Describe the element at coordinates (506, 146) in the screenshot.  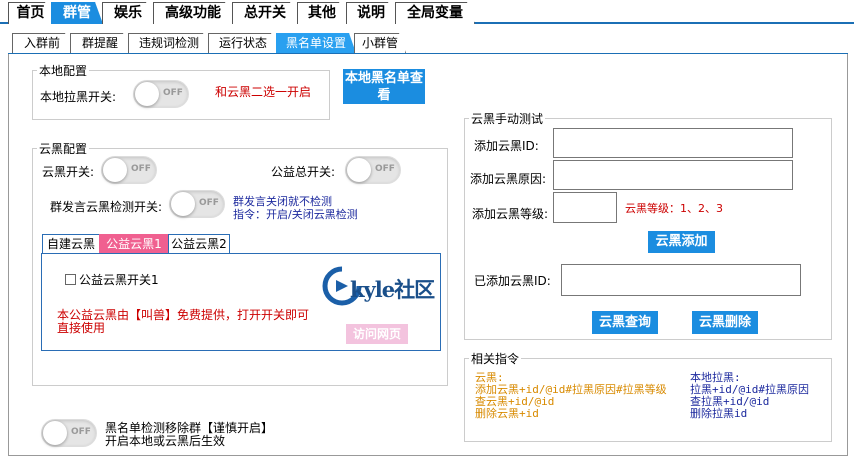
I see `add-id-label: 添加云黑ID:` at that location.